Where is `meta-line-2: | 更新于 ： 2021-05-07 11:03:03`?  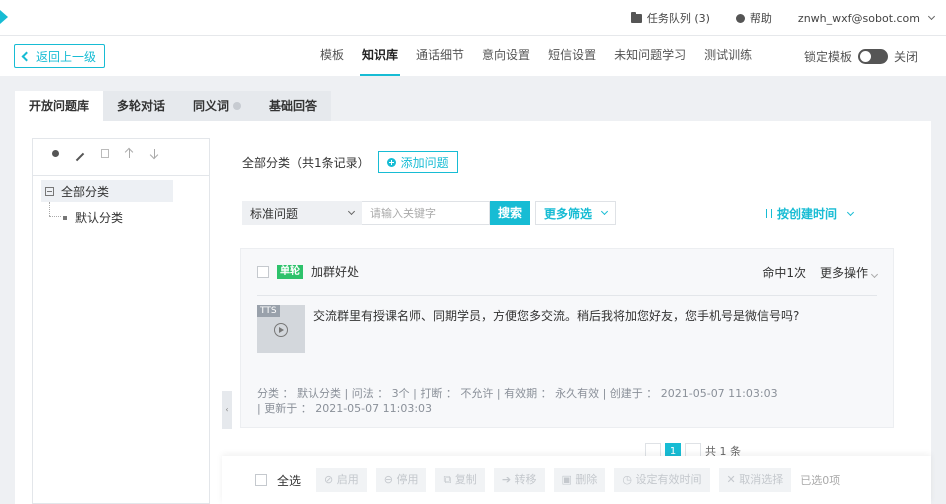
meta-line-2: | 更新于 ： 2021-05-07 11:03:03 is located at coordinates (345, 408).